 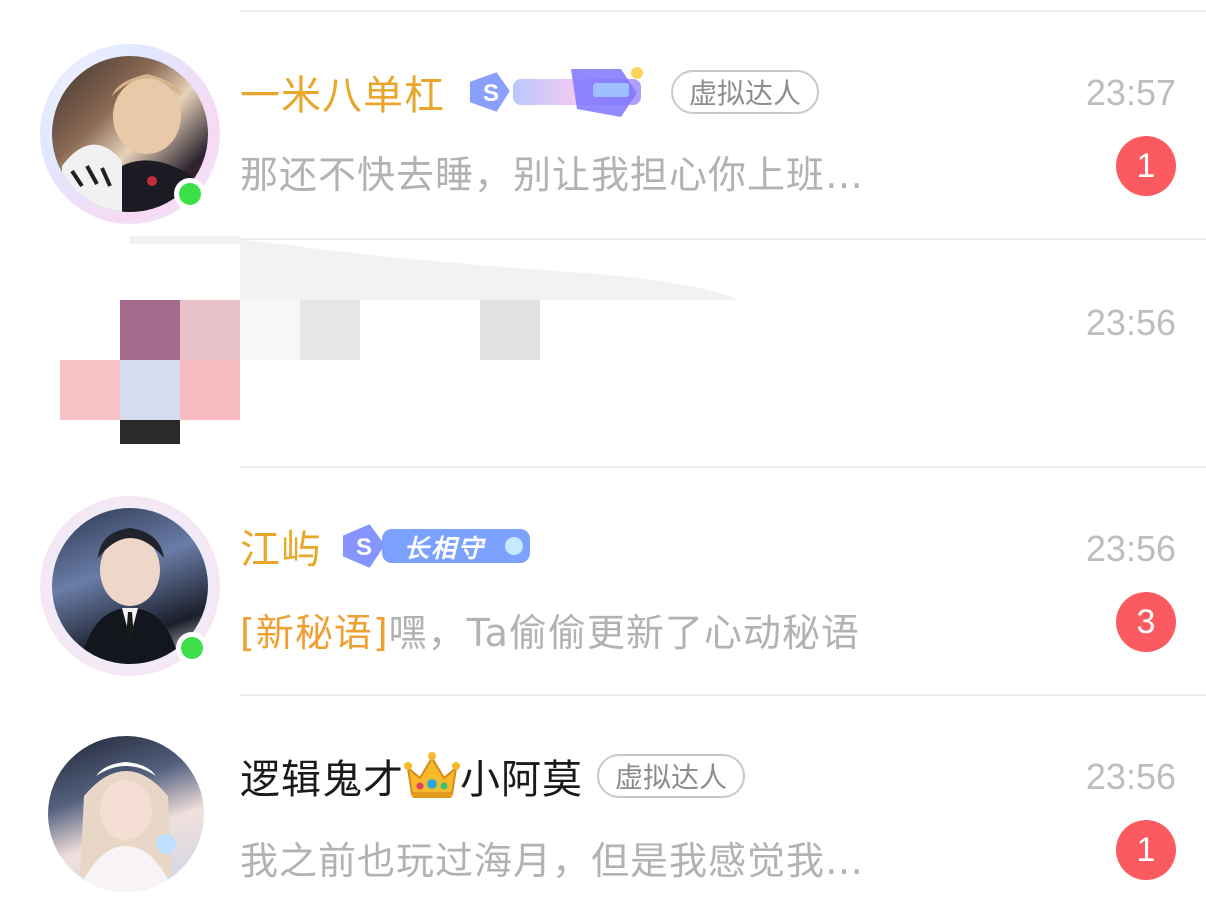 What do you see at coordinates (490, 270) in the screenshot?
I see `smudge-overlay` at bounding box center [490, 270].